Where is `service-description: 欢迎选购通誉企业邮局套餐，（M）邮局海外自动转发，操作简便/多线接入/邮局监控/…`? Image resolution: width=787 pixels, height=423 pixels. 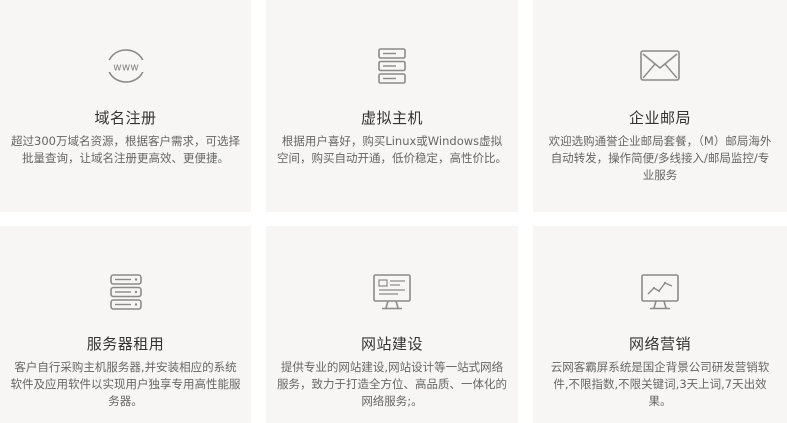 service-description: 欢迎选购通誉企业邮局套餐，（M）邮局海外自动转发，操作简便/多线接入/邮局监控/… is located at coordinates (660, 158).